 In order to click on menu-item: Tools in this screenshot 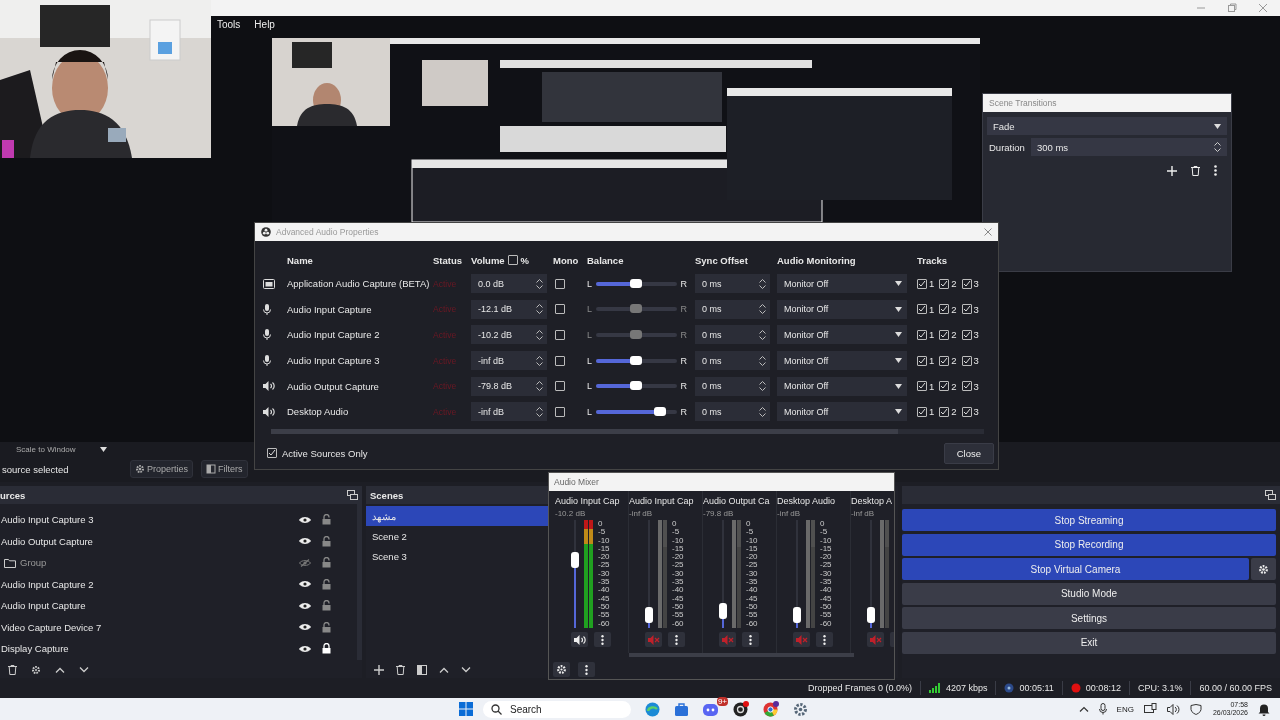, I will do `click(229, 24)`.